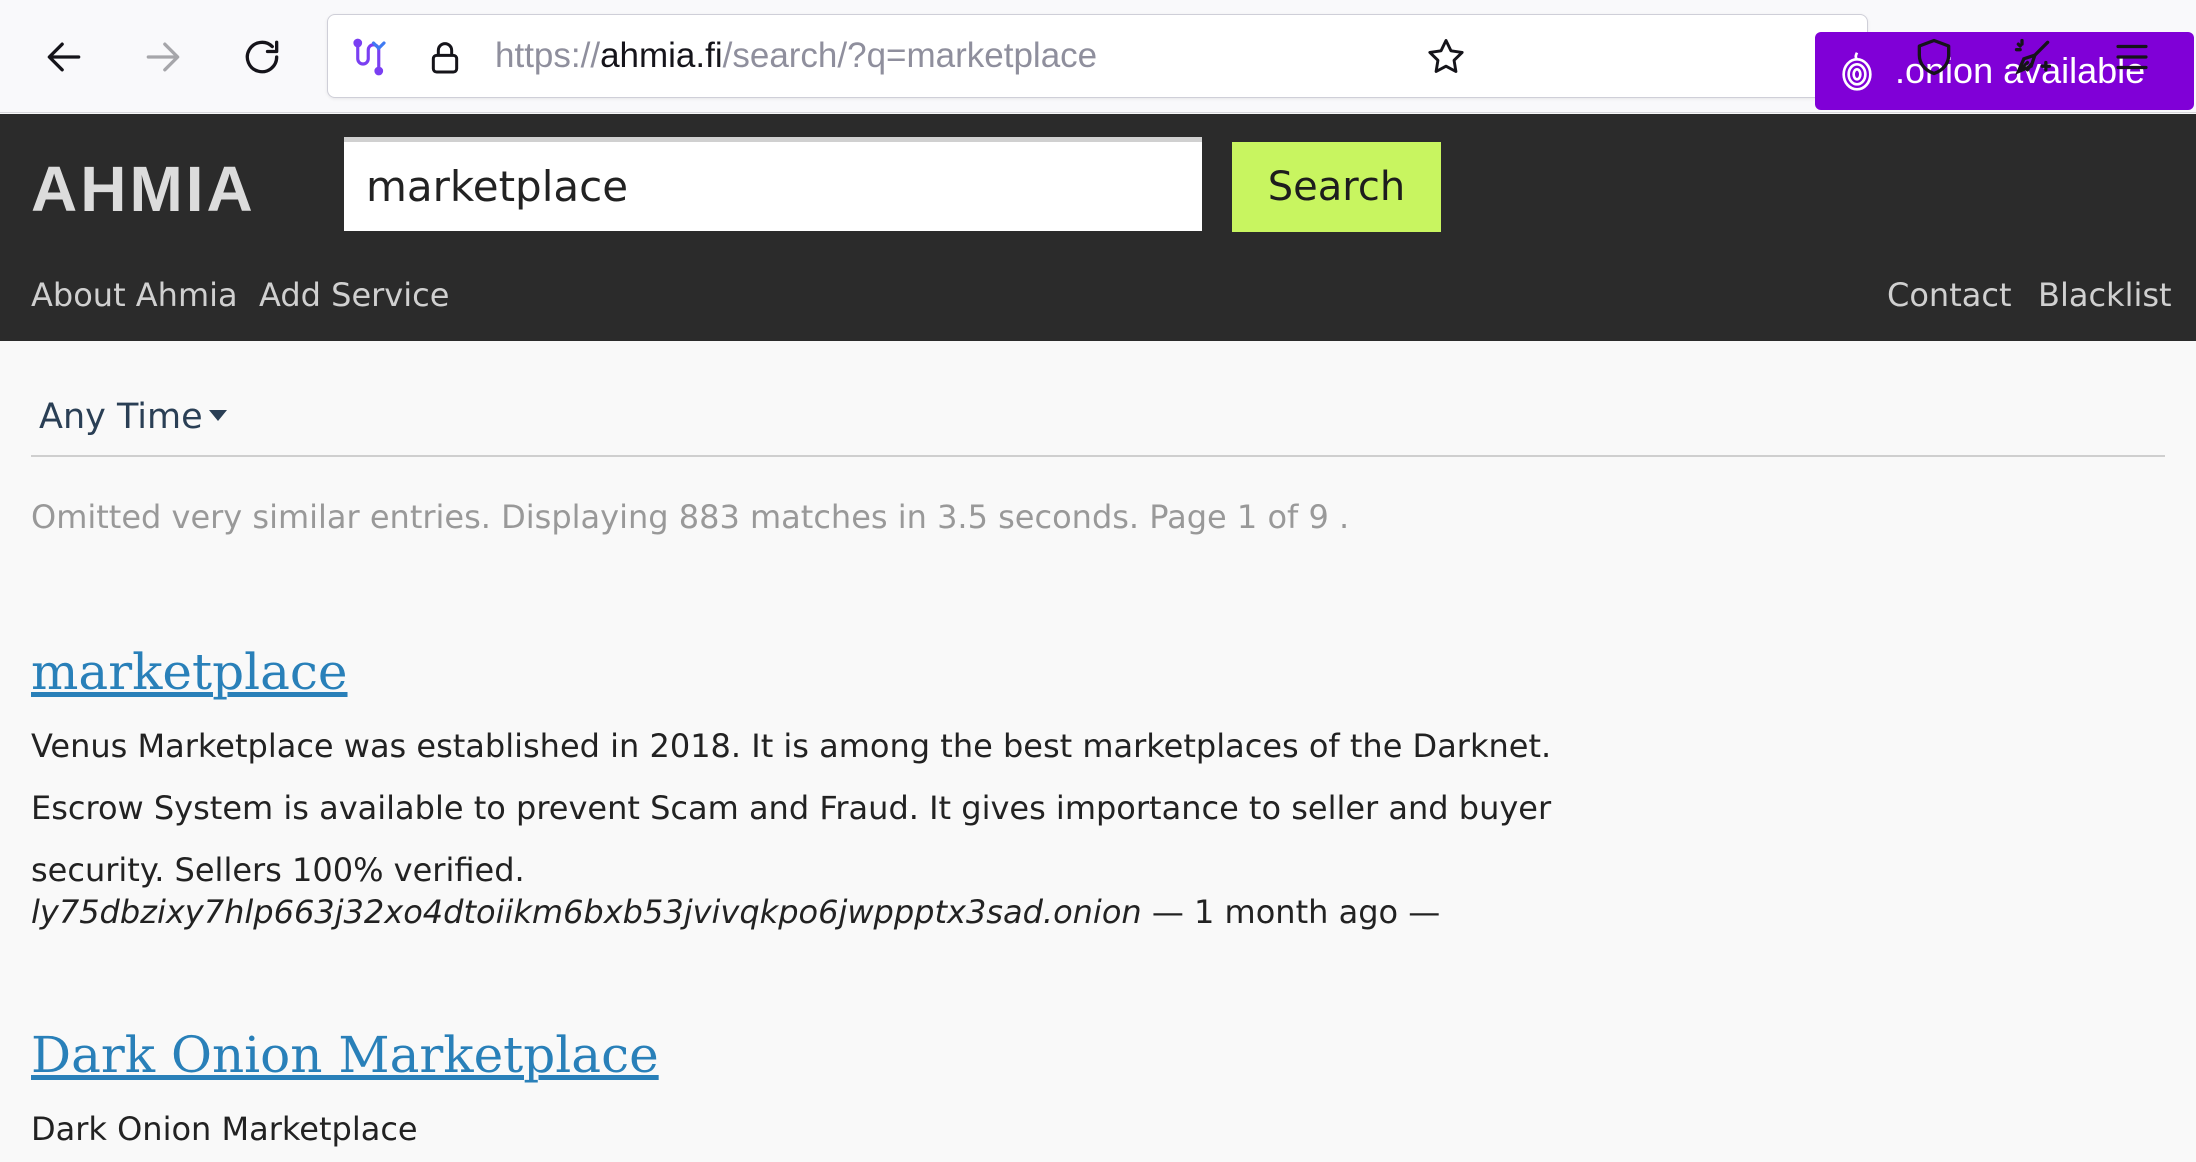  What do you see at coordinates (354, 295) in the screenshot?
I see `nav-add-service: Add Service` at bounding box center [354, 295].